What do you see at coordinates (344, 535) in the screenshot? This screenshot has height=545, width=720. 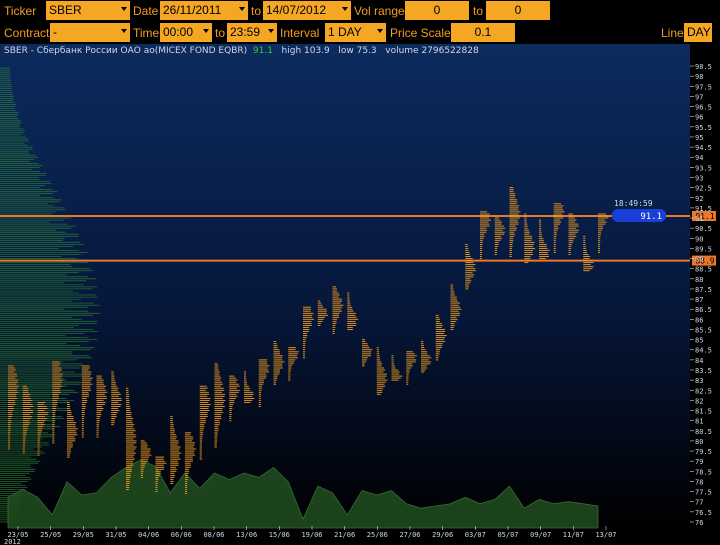 I see `x-tick-label: 21/06` at bounding box center [344, 535].